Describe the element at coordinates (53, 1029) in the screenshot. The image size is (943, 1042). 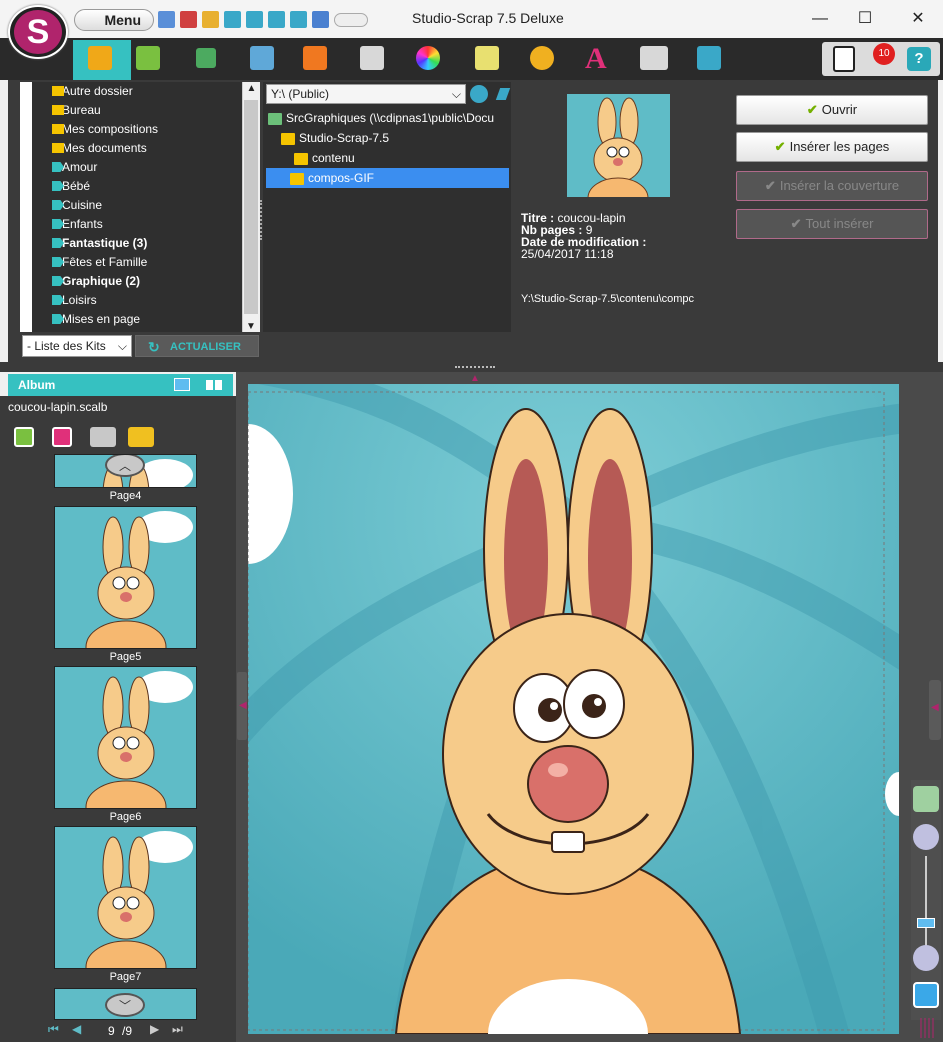
I see `first-page-icon: ⏮` at that location.